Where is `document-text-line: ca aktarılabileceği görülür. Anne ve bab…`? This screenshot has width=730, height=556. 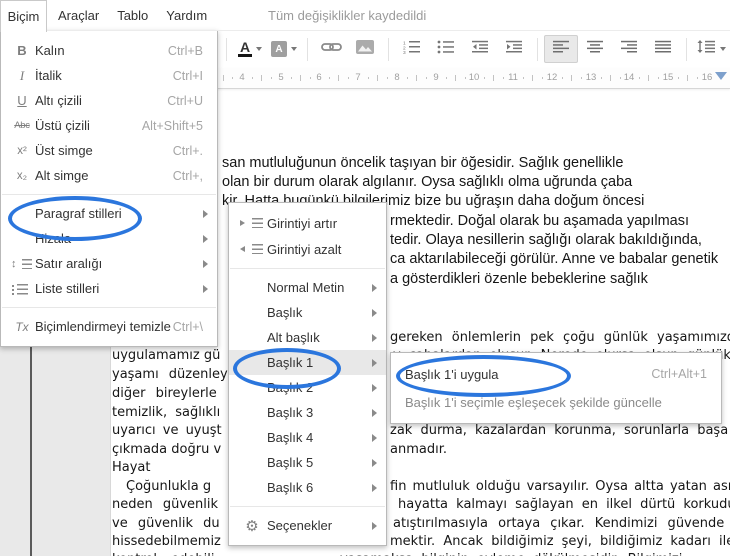
document-text-line: ca aktarılabileceği görülür. Anne ve bab… is located at coordinates (554, 259).